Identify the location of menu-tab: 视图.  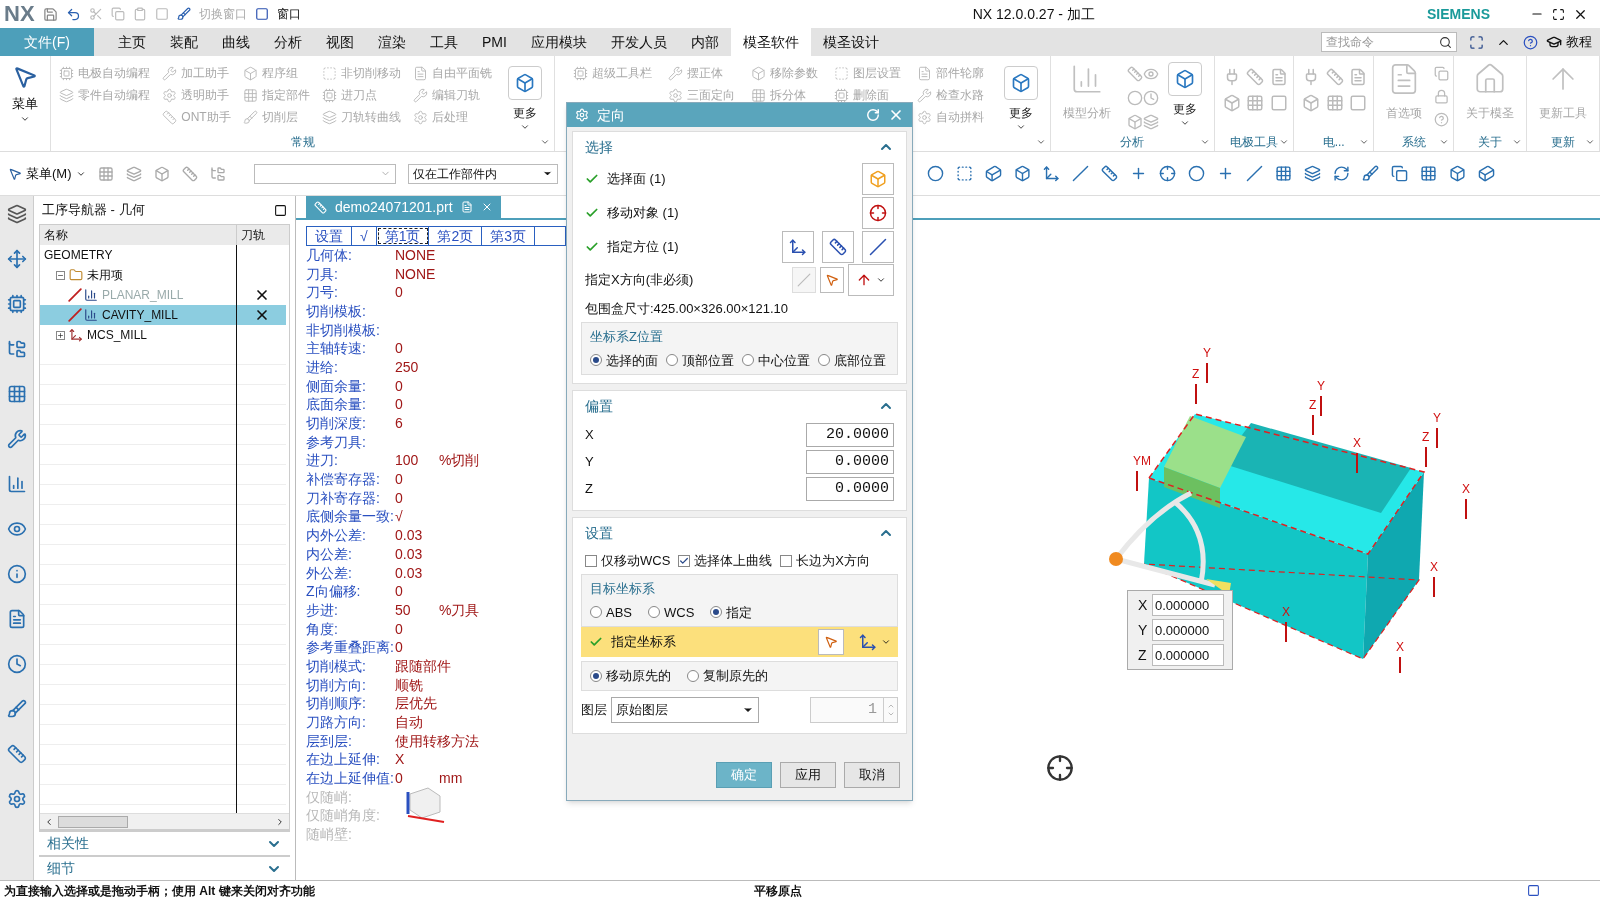
(339, 42).